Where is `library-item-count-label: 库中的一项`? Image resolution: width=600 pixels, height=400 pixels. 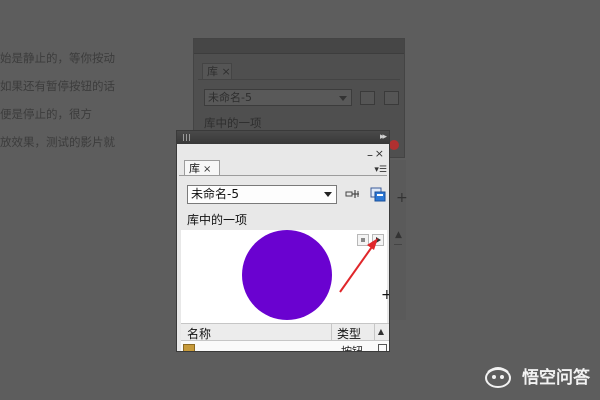 library-item-count-label: 库中的一项 is located at coordinates (217, 220).